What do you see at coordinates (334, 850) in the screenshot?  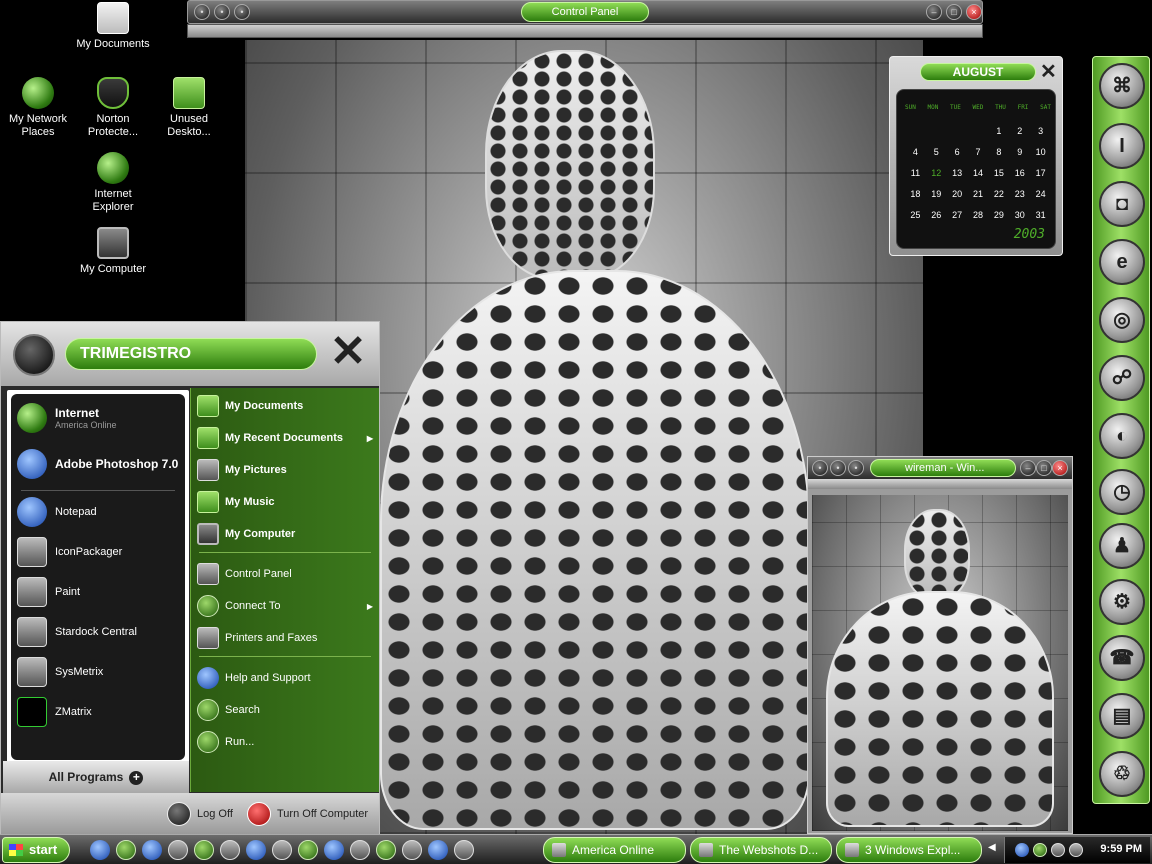 I see `quicklaunch-messenger-icon` at bounding box center [334, 850].